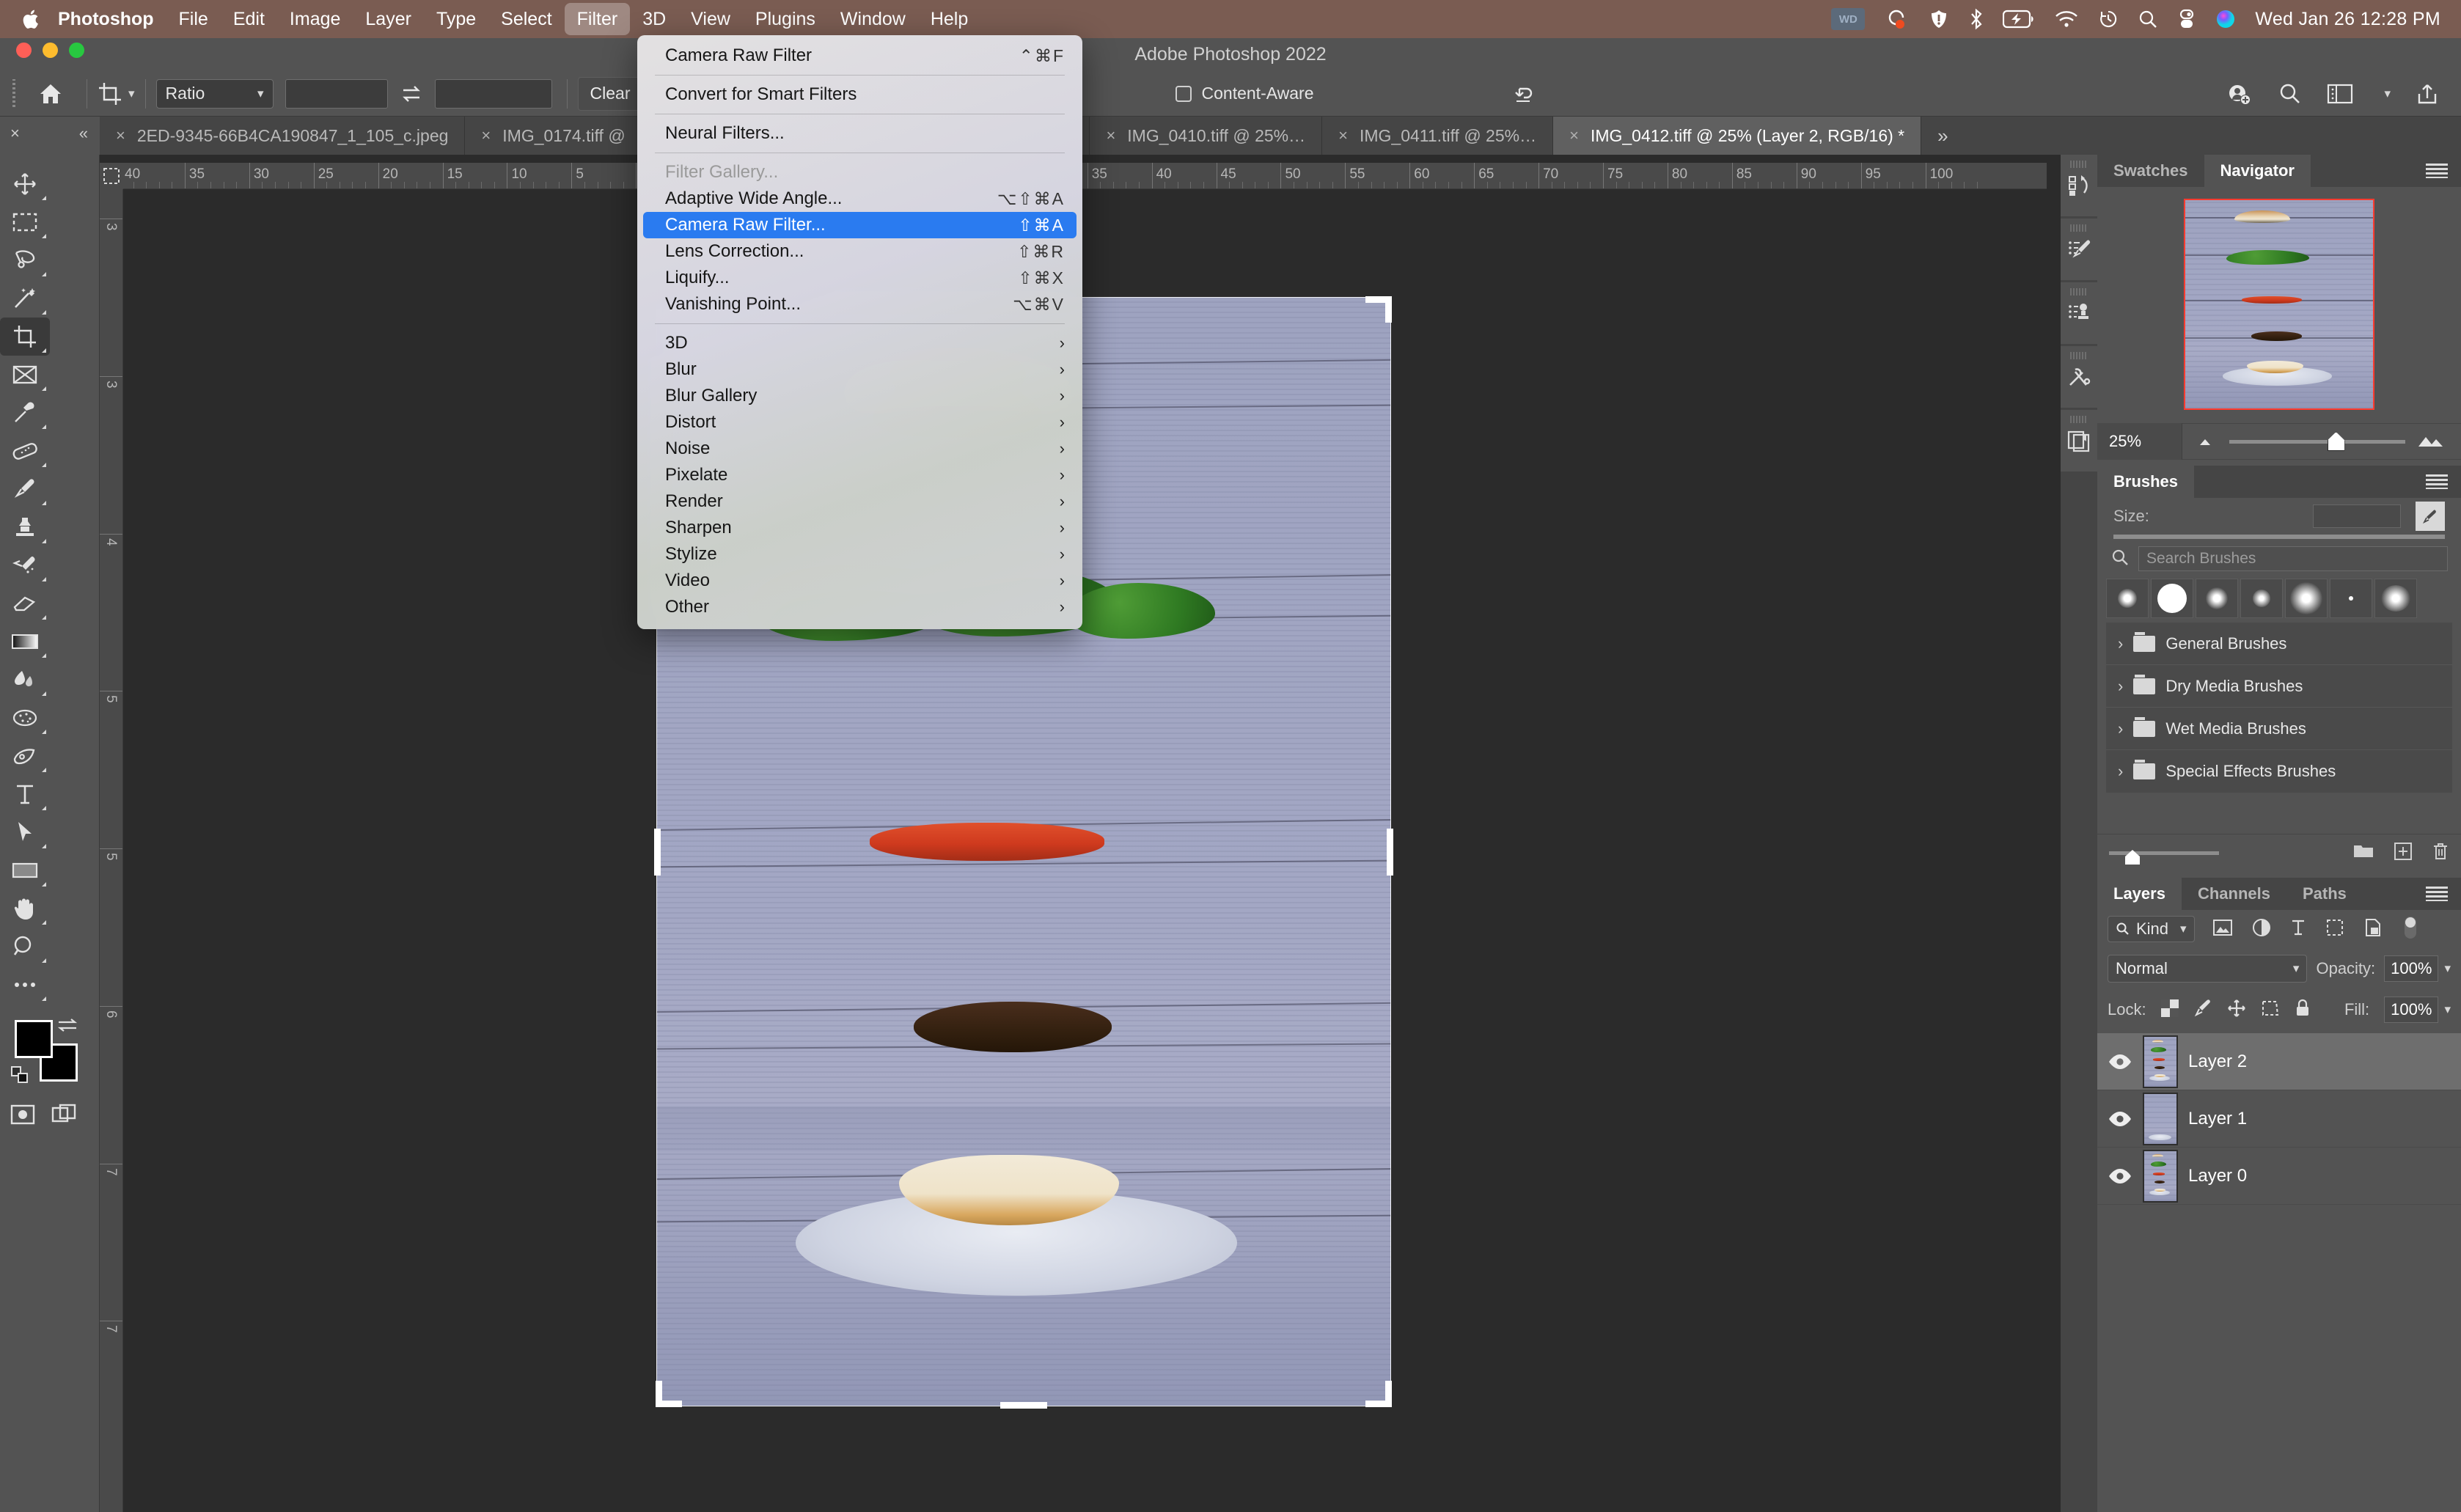 The image size is (2461, 1512). Describe the element at coordinates (25, 337) in the screenshot. I see `crop-tool` at that location.